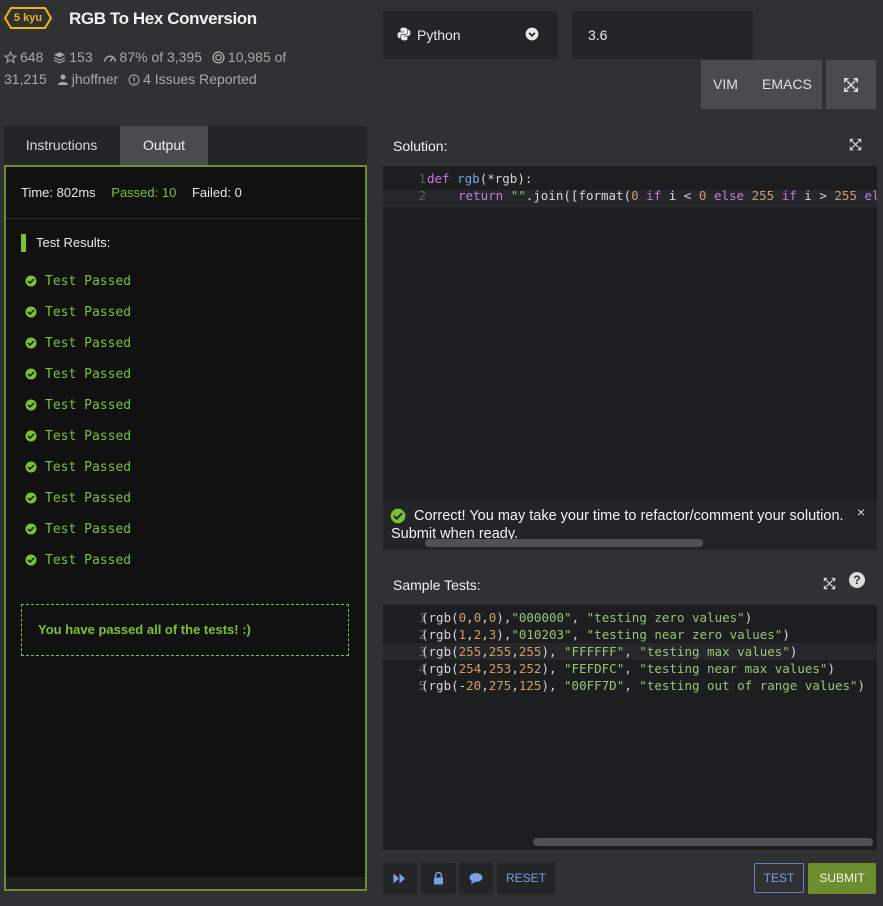 This screenshot has height=906, width=883. I want to click on emacs-button: EMACS, so click(787, 84).